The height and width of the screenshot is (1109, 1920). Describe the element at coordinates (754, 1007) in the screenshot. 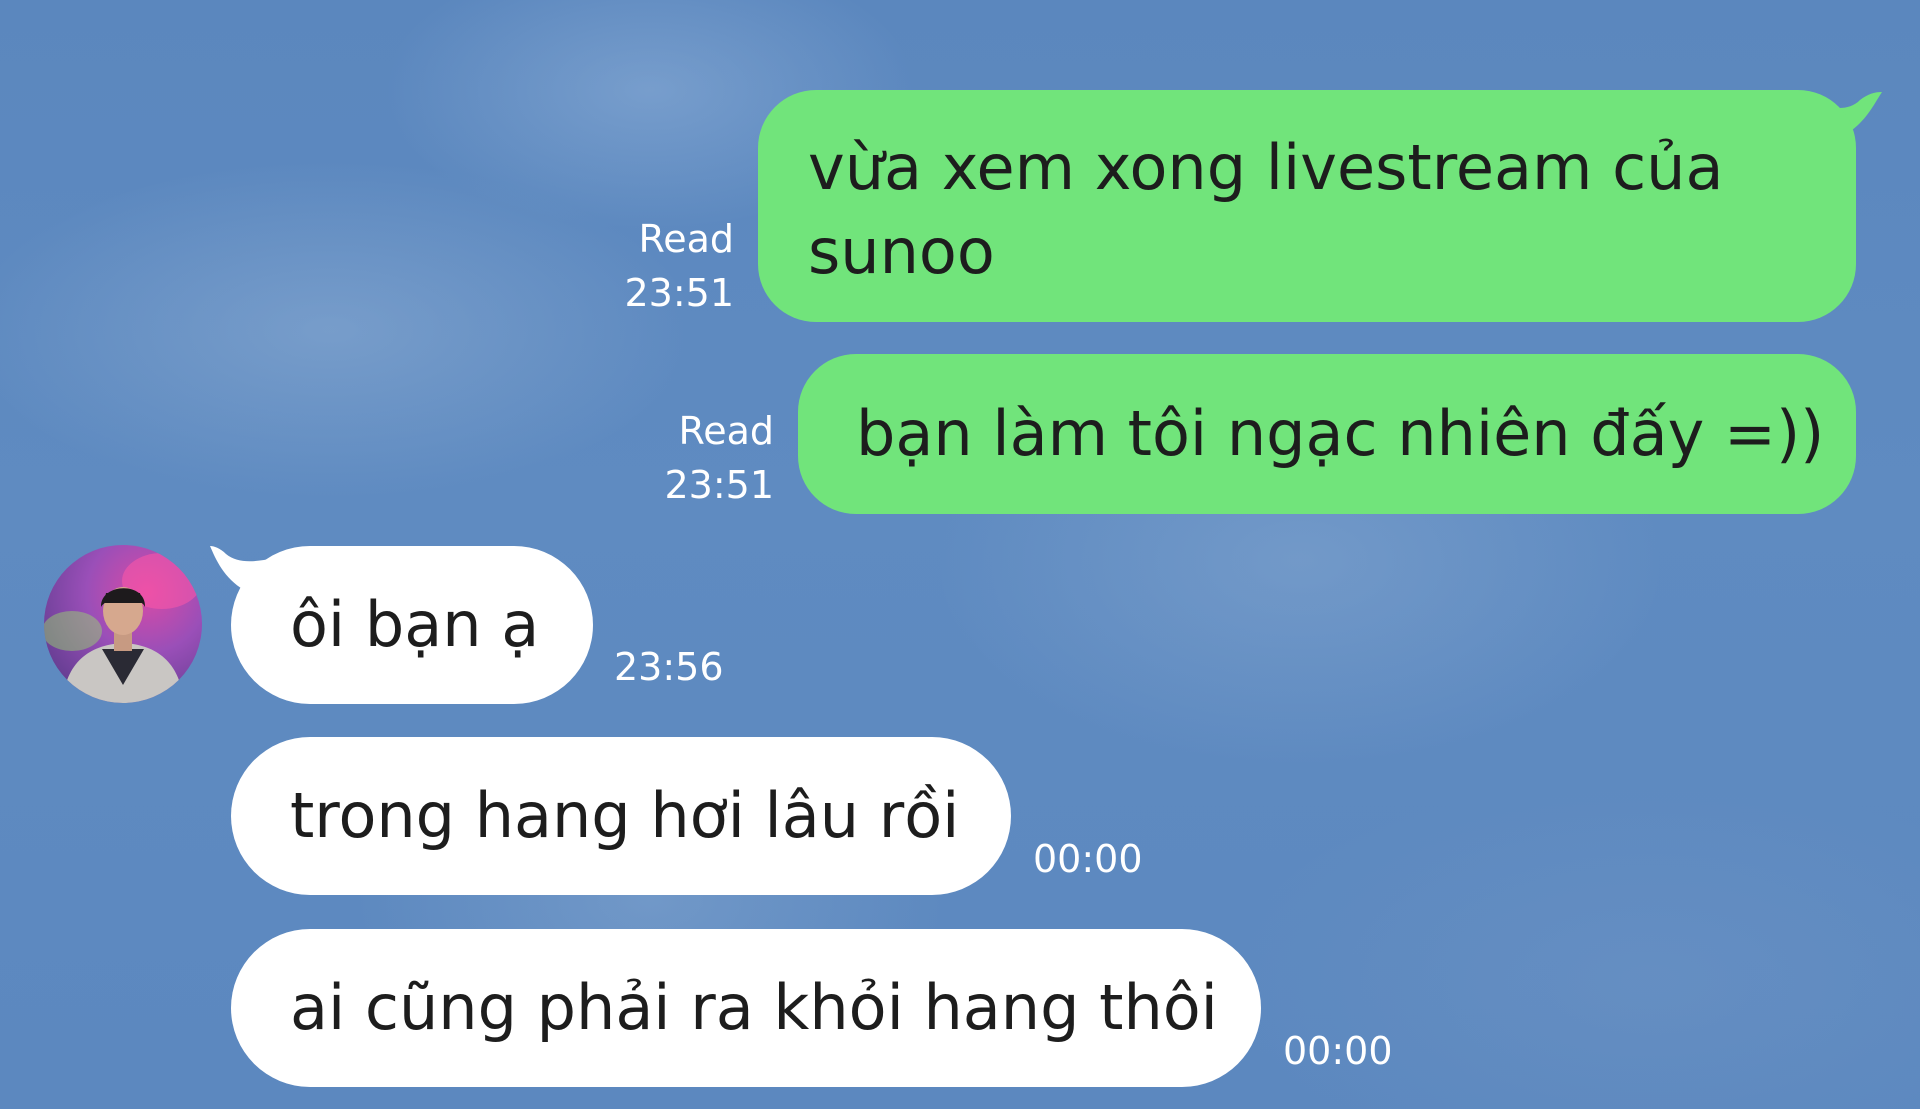

I see `message-text-line: ai cũng phải ra khỏi hang thôi` at that location.